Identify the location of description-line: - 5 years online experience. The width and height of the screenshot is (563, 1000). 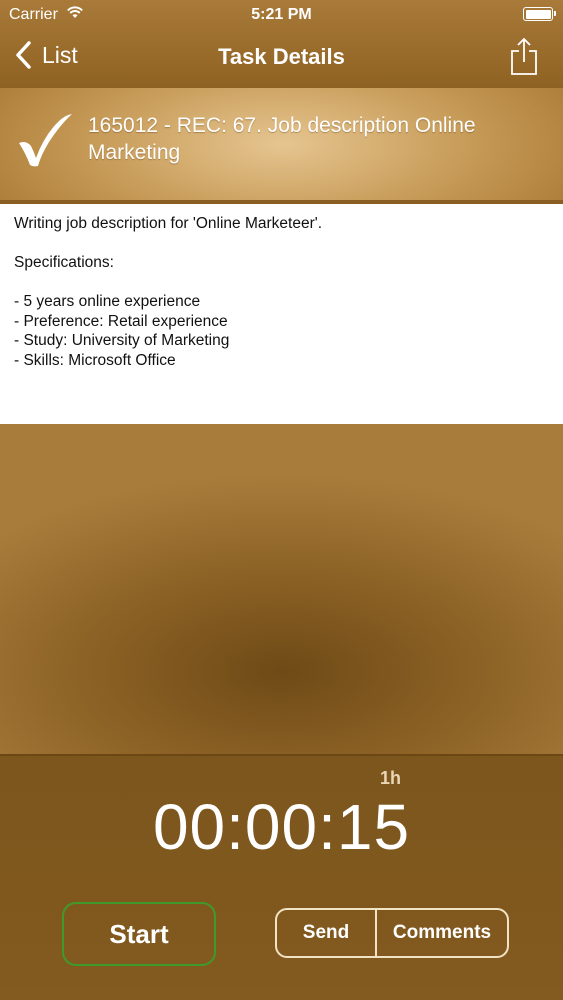
(107, 301).